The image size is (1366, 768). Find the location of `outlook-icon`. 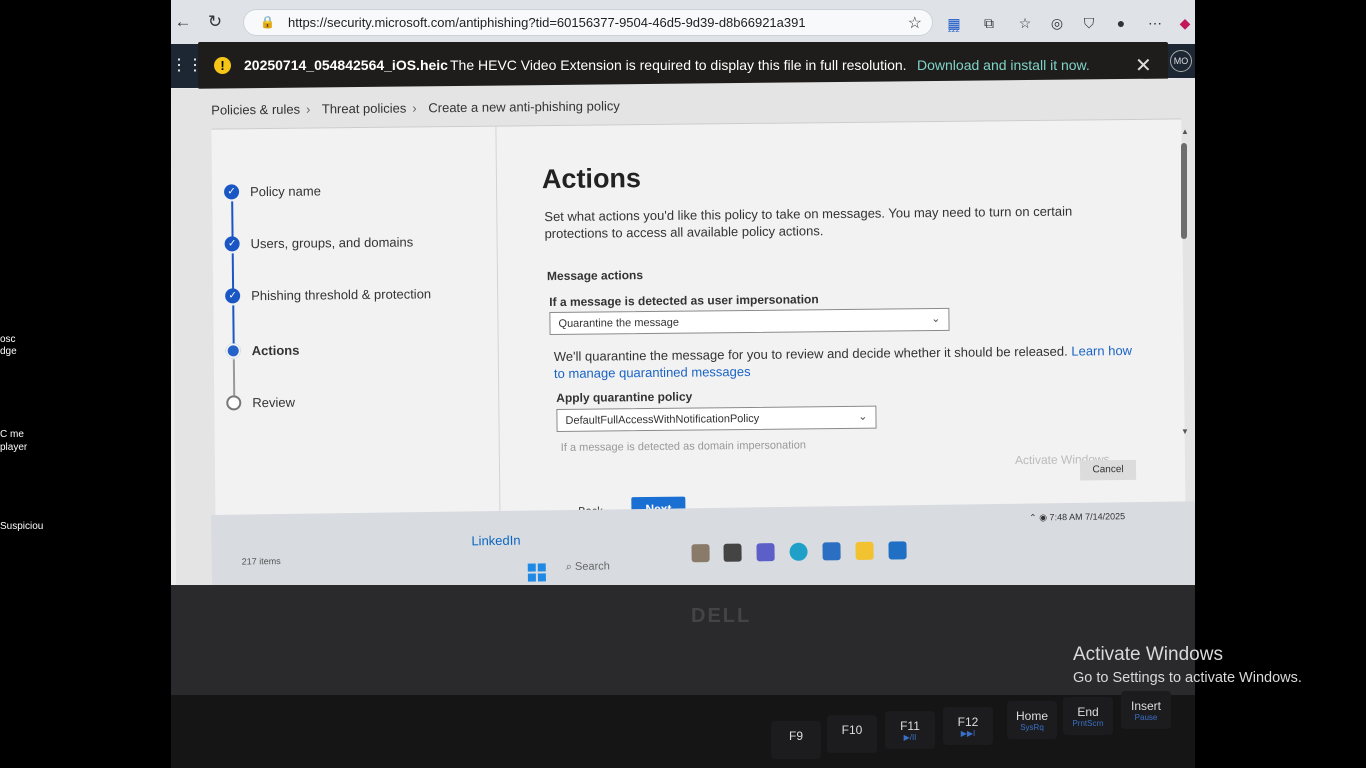

outlook-icon is located at coordinates (897, 550).